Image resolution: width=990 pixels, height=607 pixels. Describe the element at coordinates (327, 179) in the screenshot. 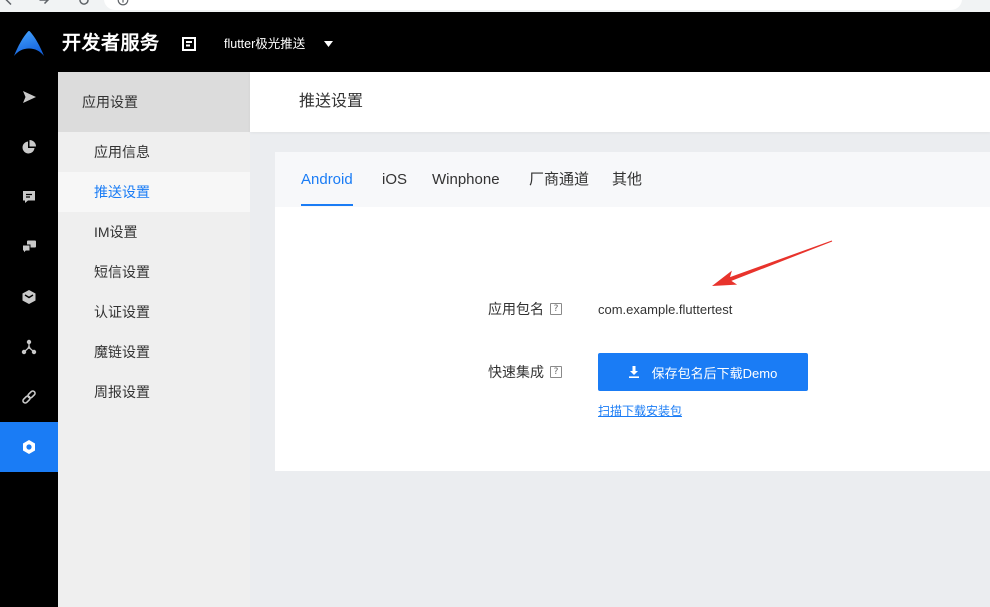

I see `tab-android: Android` at that location.